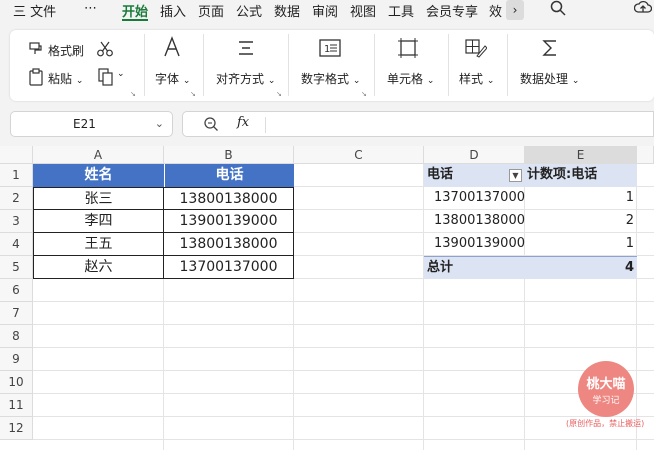 This screenshot has width=654, height=450. Describe the element at coordinates (228, 267) in the screenshot. I see `table-cell-phone: 13700137000` at that location.